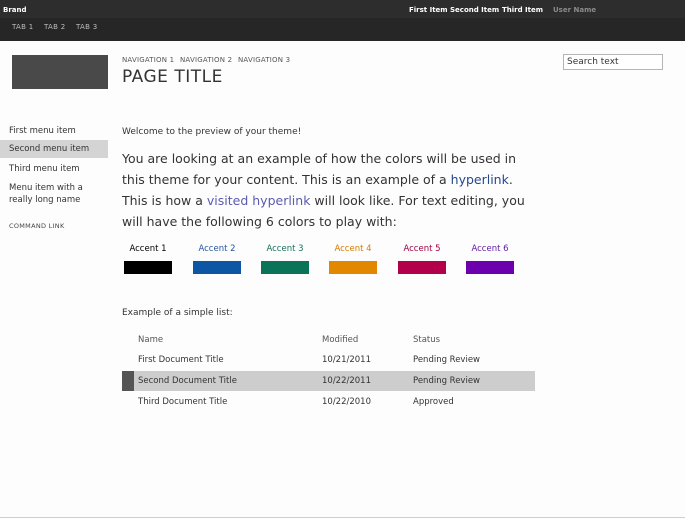 The image size is (685, 519). I want to click on row-status: Approved, so click(433, 402).